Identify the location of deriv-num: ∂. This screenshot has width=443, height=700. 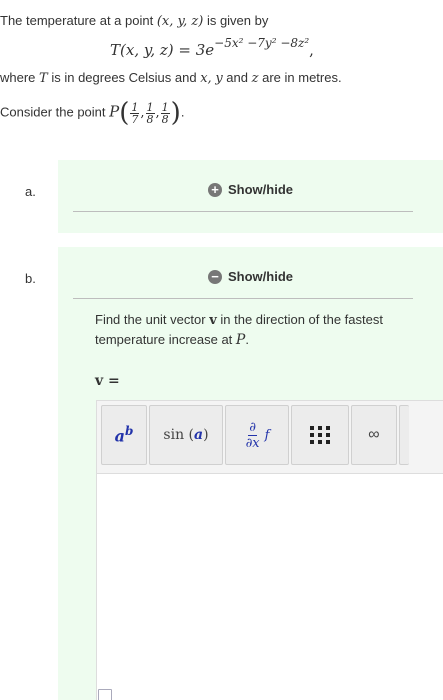
(252, 427).